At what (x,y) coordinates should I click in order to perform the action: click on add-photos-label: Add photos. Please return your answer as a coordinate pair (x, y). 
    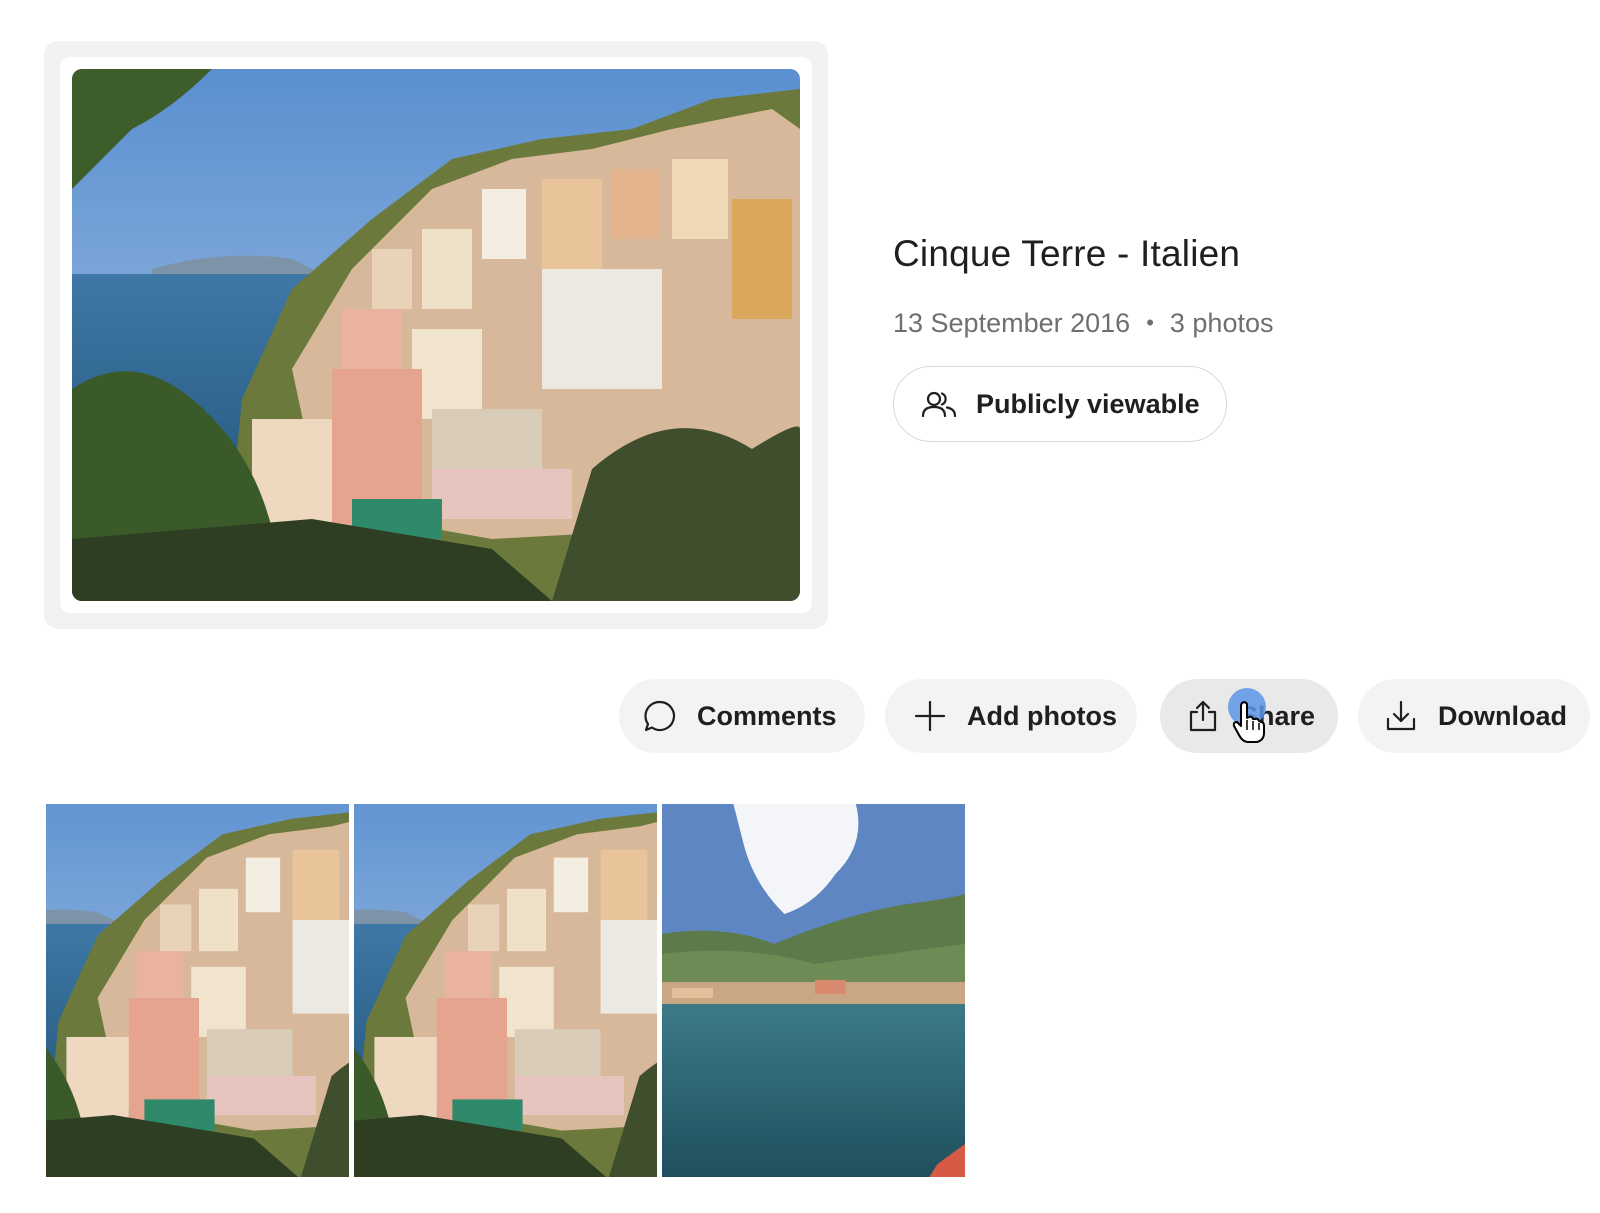
    Looking at the image, I should click on (1042, 715).